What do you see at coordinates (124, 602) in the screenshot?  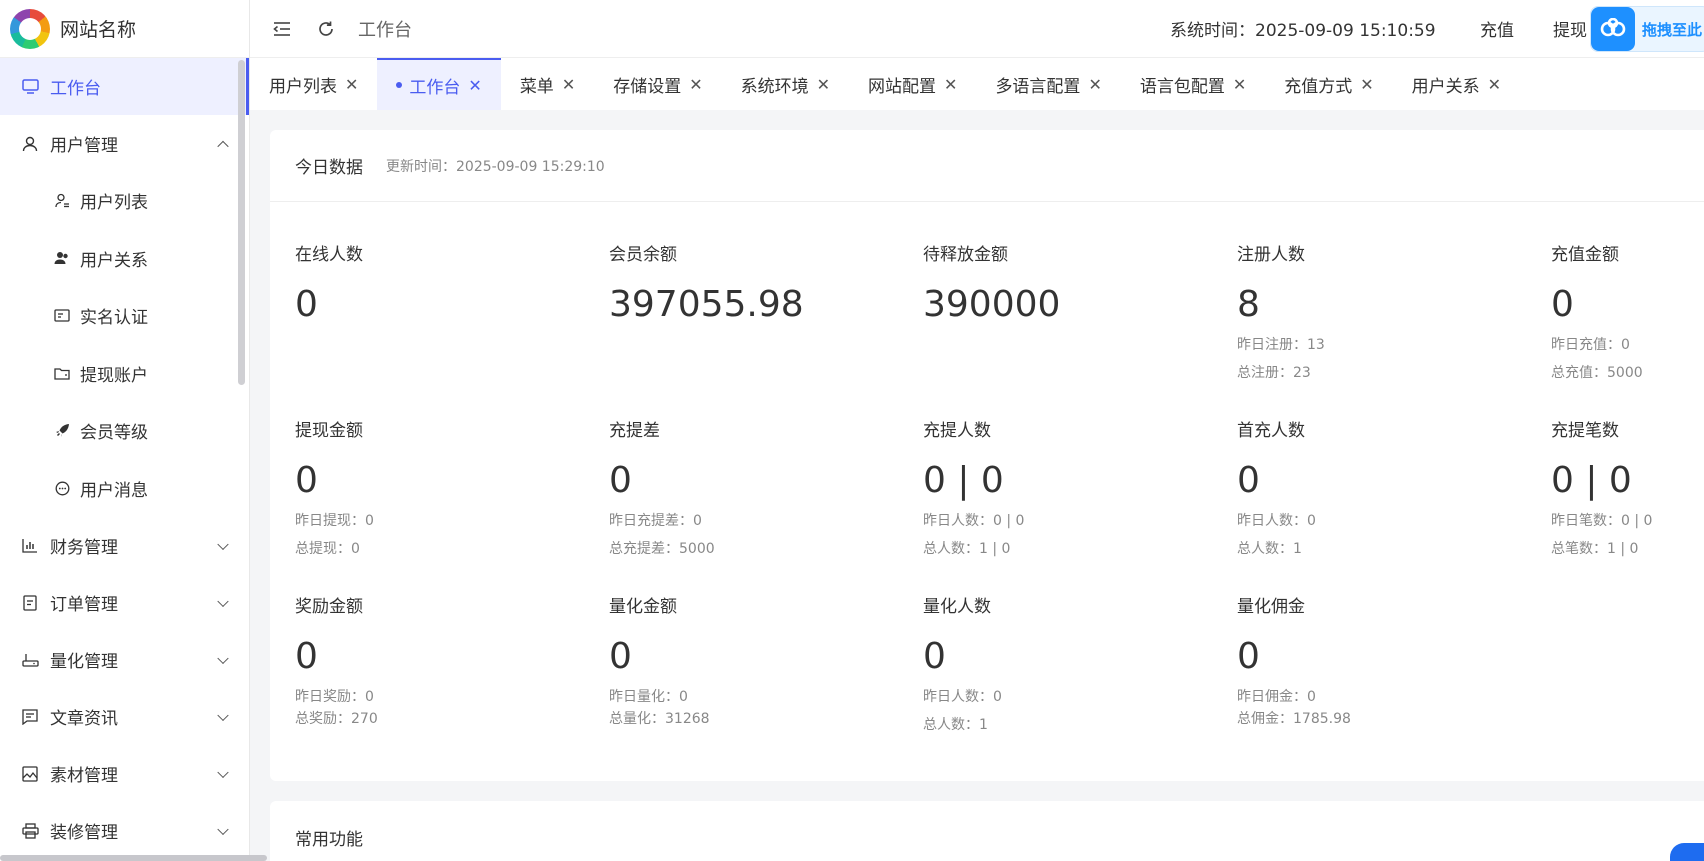 I see `sidebar-item-orders: 订单管理` at bounding box center [124, 602].